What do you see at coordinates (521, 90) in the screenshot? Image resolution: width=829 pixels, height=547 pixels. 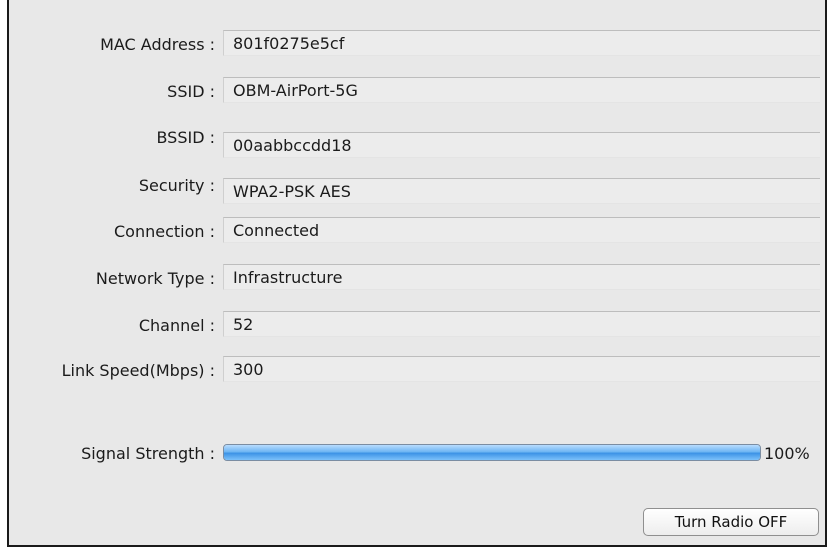 I see `ssid-field: OBM-AirPort-5G` at bounding box center [521, 90].